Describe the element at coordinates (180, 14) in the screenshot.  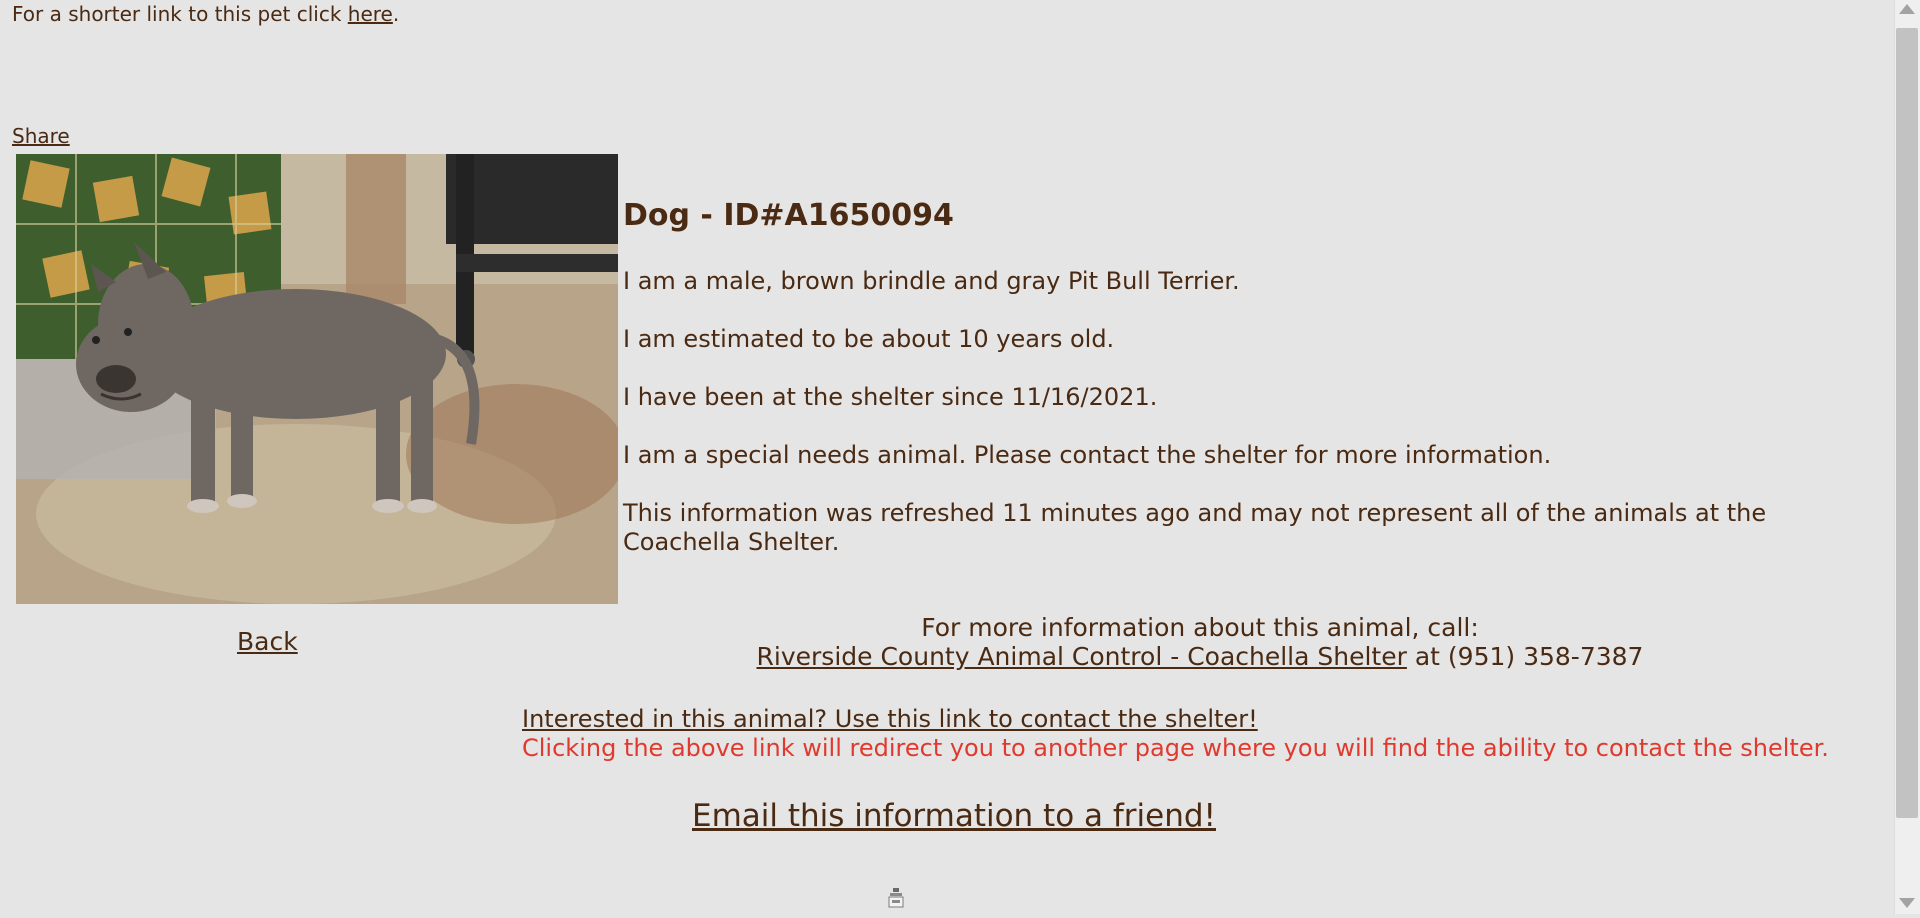
I see `short-link-prefix: For a shorter link to this pet click` at that location.